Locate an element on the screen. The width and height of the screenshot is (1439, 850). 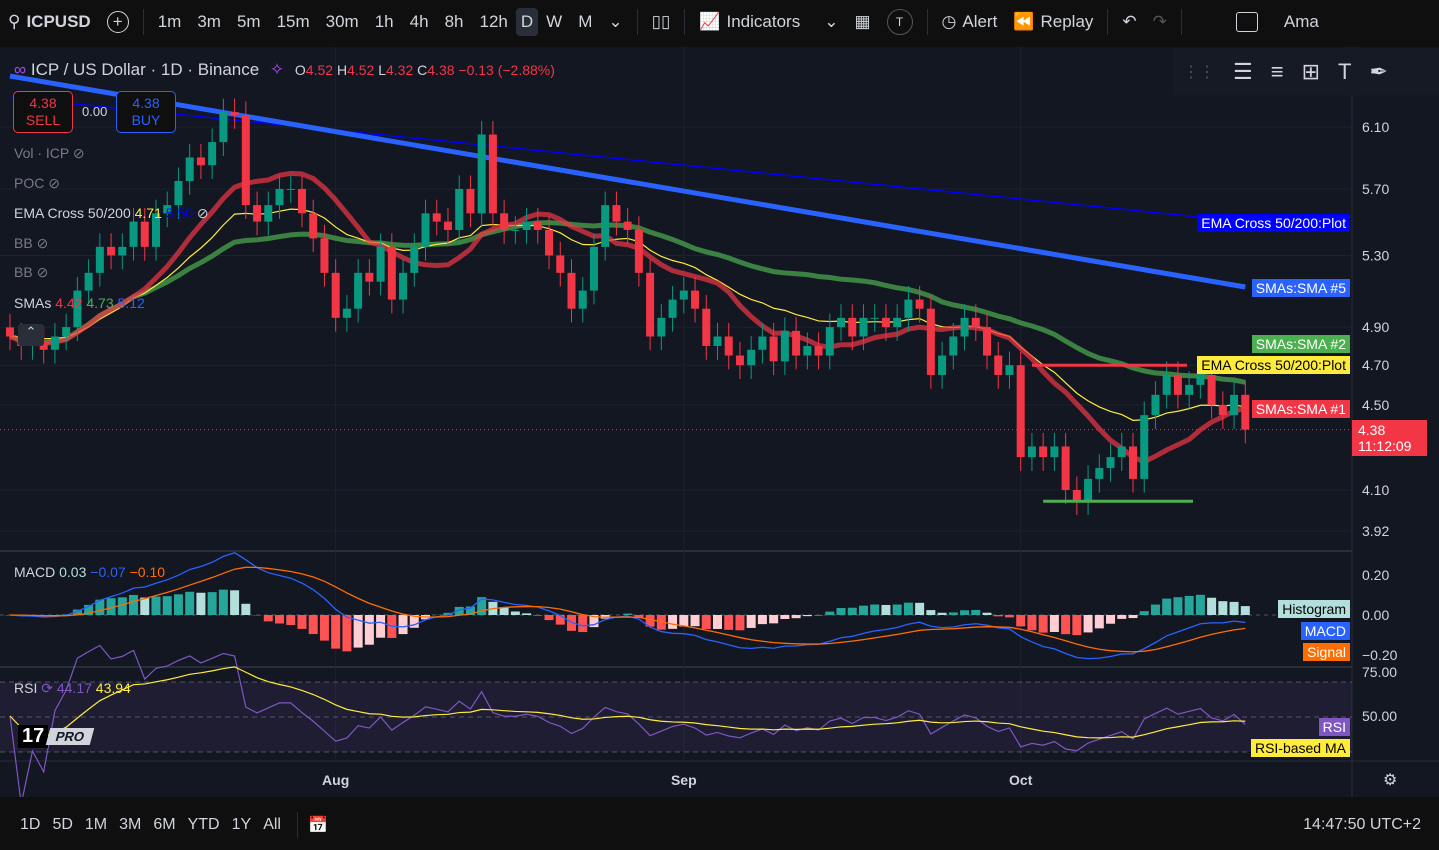
icp-logo-icon: ∞ is located at coordinates (20, 69).